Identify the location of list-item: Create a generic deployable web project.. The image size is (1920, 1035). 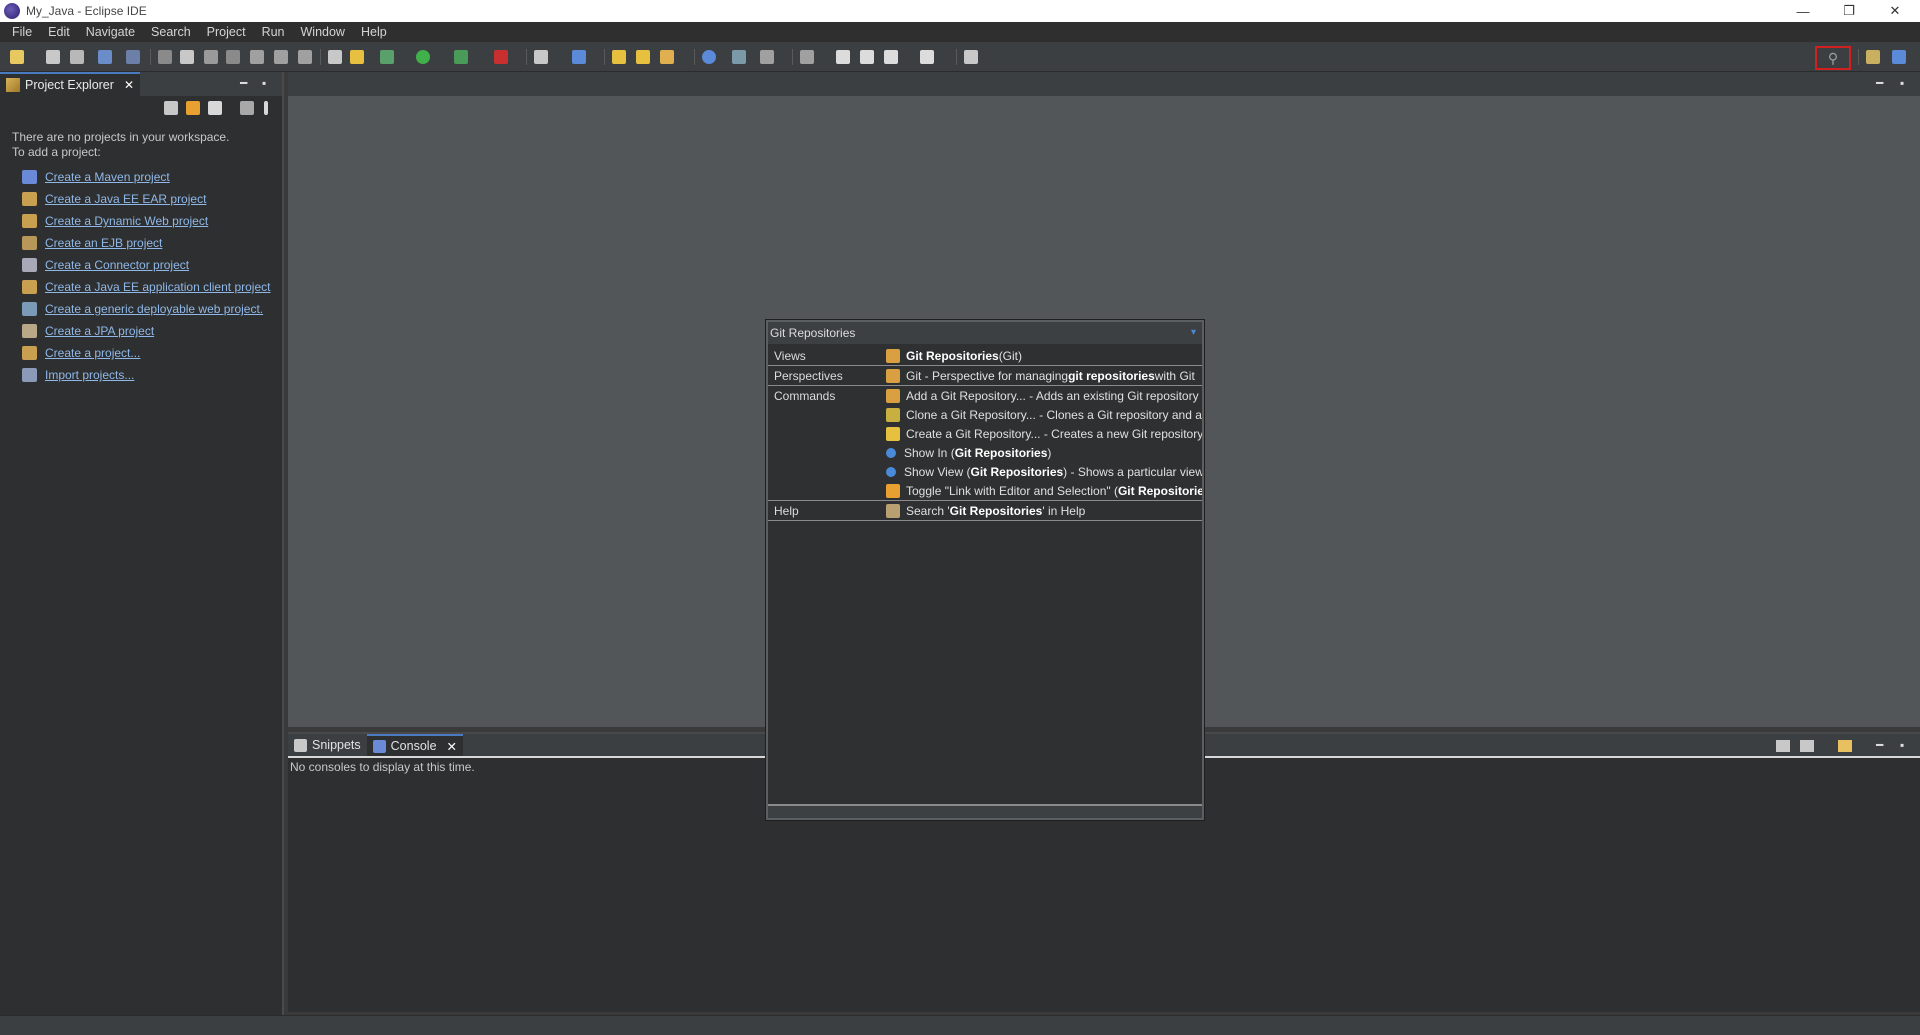
(152, 309).